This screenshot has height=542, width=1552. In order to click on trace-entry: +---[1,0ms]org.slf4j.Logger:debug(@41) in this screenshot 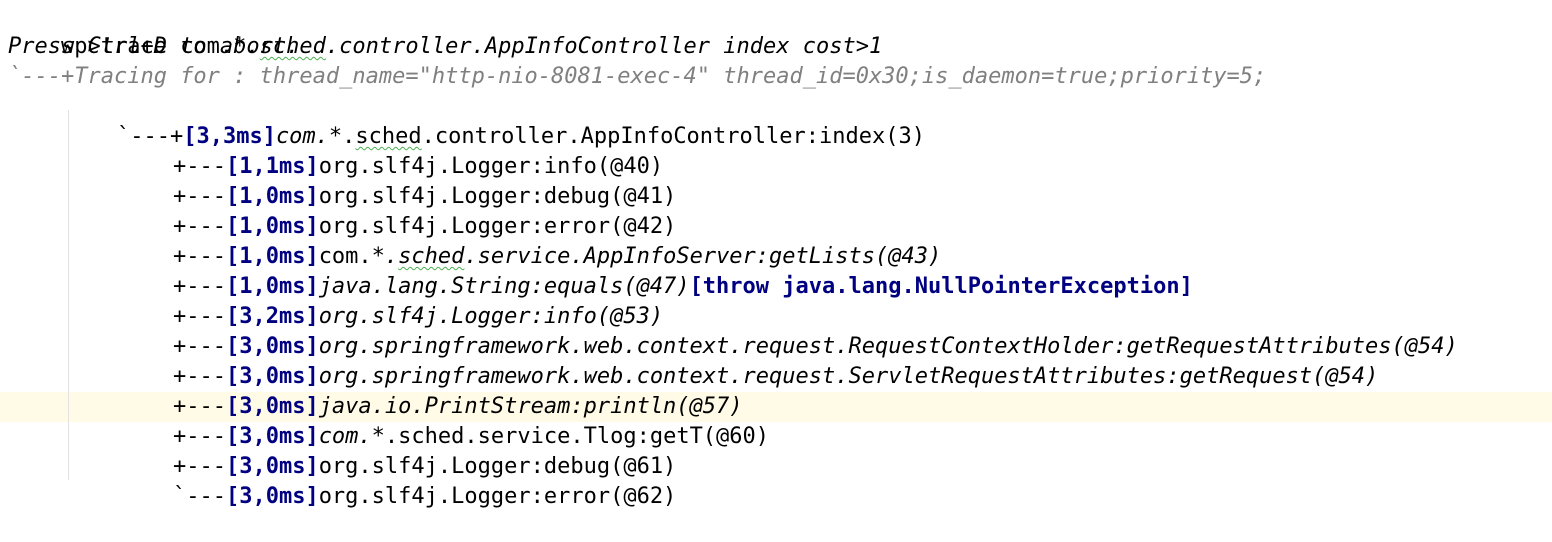, I will do `click(398, 180)`.